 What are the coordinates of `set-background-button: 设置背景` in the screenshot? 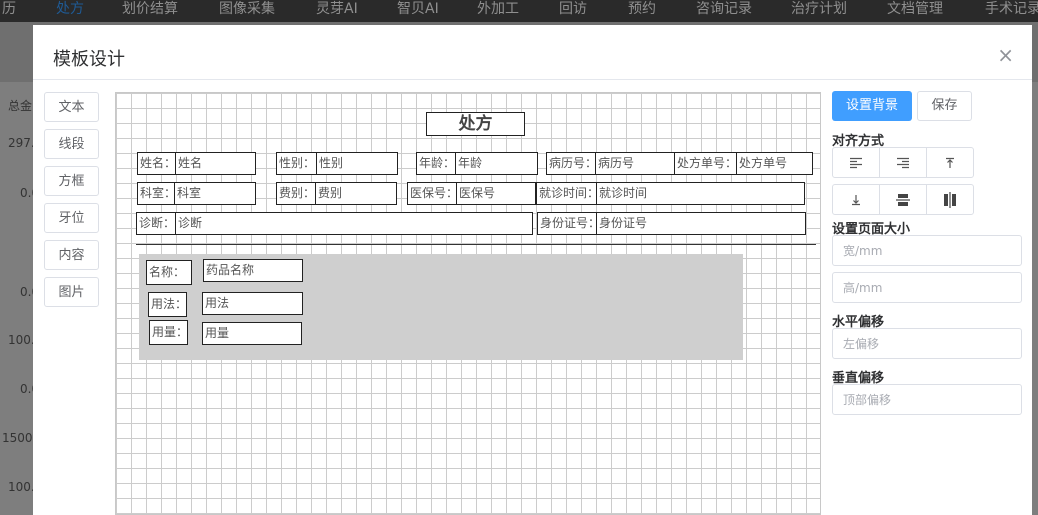 It's located at (872, 106).